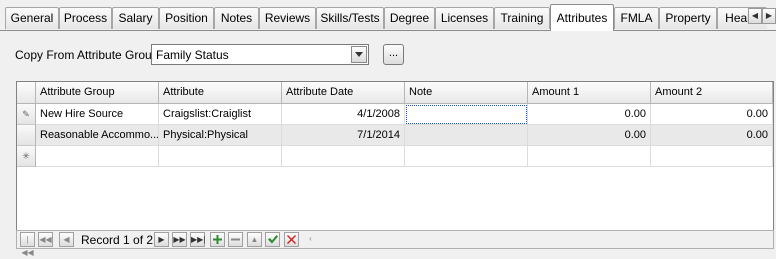  I want to click on next-page-button: ▶▶, so click(179, 239).